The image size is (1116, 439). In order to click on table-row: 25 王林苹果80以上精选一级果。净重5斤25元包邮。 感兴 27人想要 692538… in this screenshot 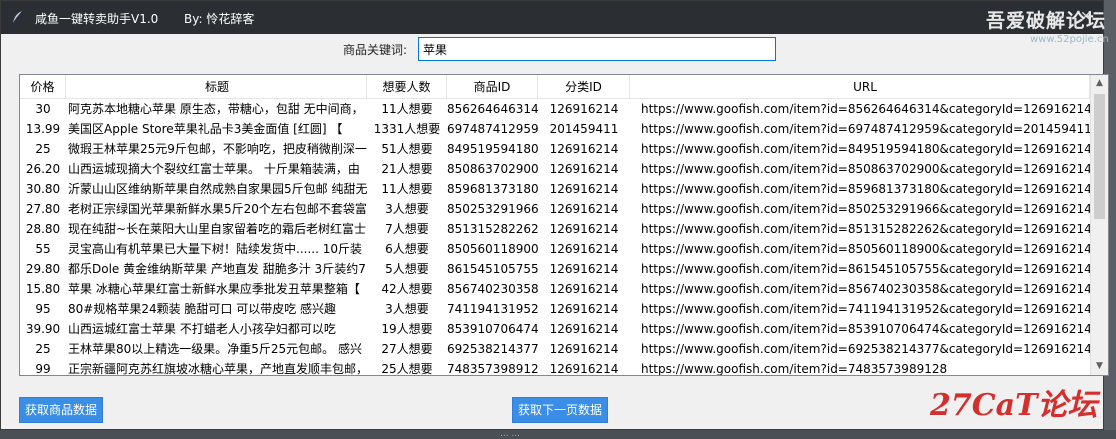, I will do `click(555, 349)`.